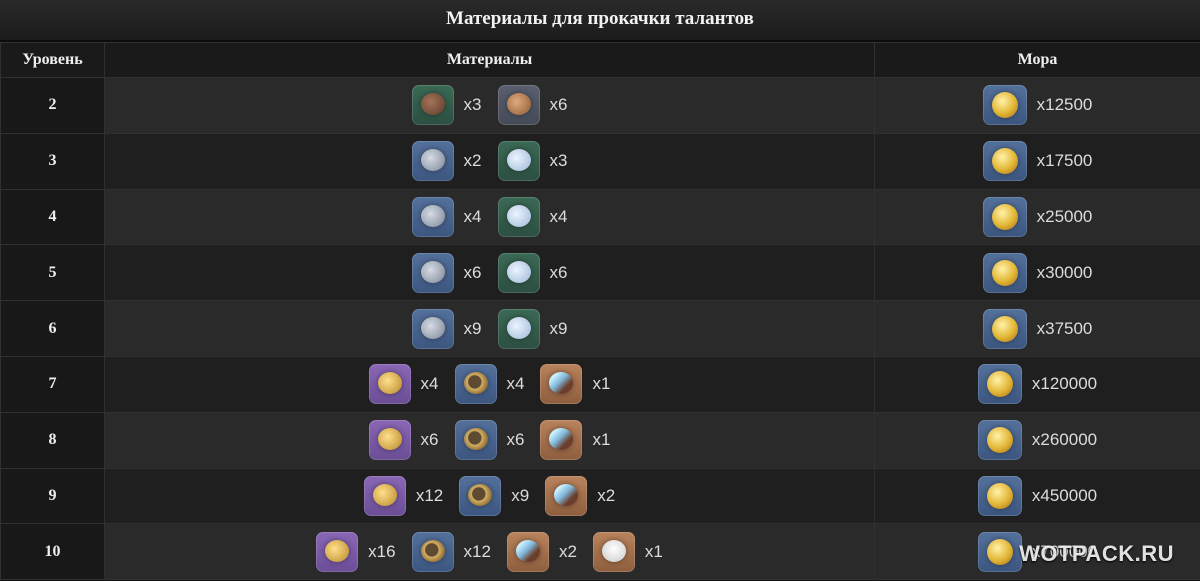 The height and width of the screenshot is (581, 1200). I want to click on level-cell: 5, so click(52, 273).